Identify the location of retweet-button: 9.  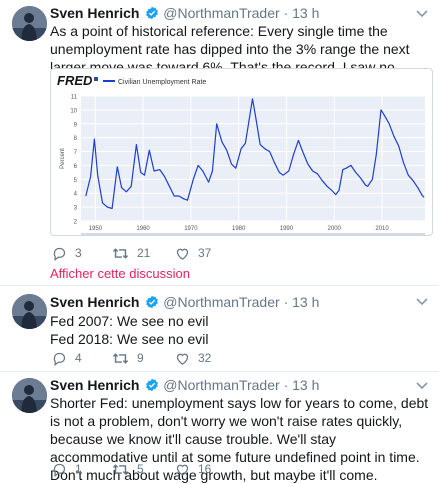
(128, 358).